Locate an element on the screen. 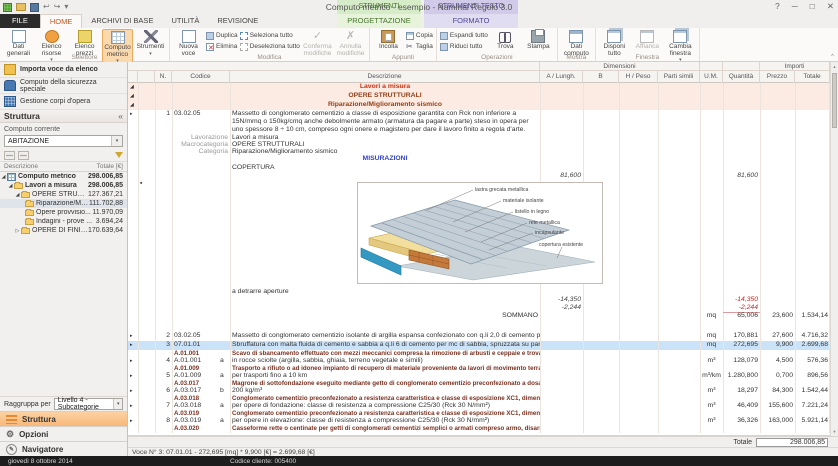  computo-sicurezza-button: Computo della sicurezza speciale is located at coordinates (63, 86).